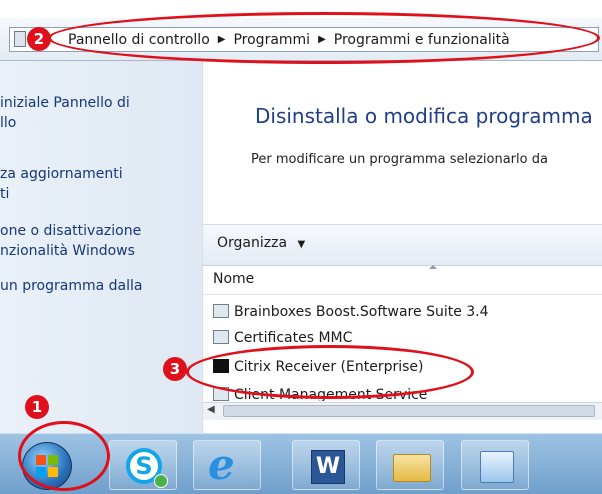 The image size is (602, 494). I want to click on taskbar-internet-explorer: e, so click(227, 465).